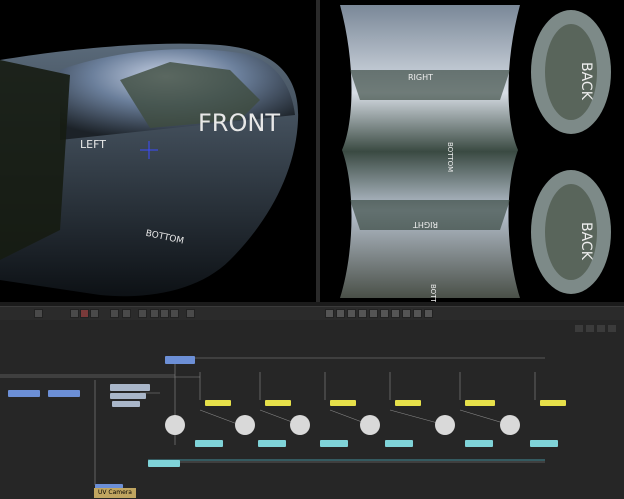 The height and width of the screenshot is (499, 624). Describe the element at coordinates (126, 404) in the screenshot. I see `node-camera` at that location.